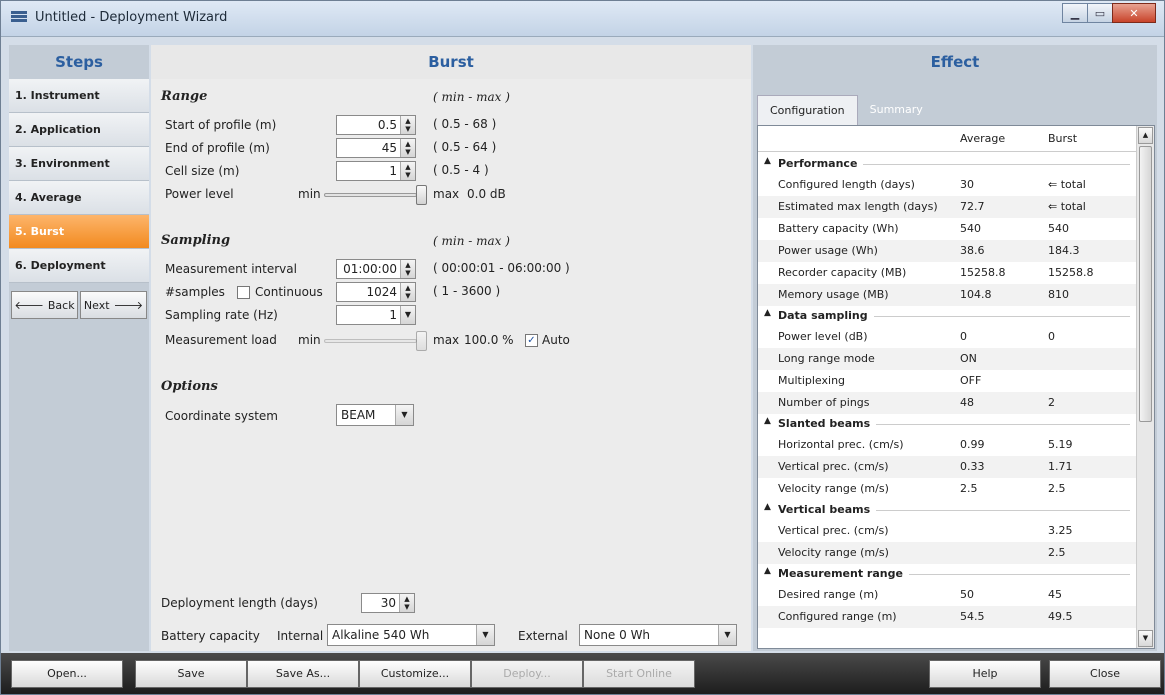 Image resolution: width=1165 pixels, height=695 pixels. Describe the element at coordinates (1060, 466) in the screenshot. I see `row-burst: 1.71` at that location.